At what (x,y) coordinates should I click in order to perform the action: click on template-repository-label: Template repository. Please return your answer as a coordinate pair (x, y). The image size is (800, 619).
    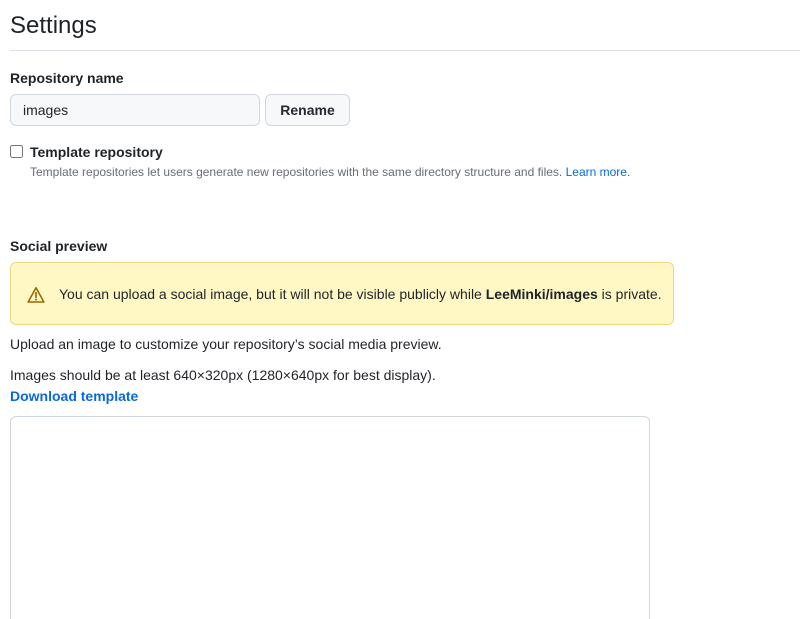
    Looking at the image, I should click on (96, 152).